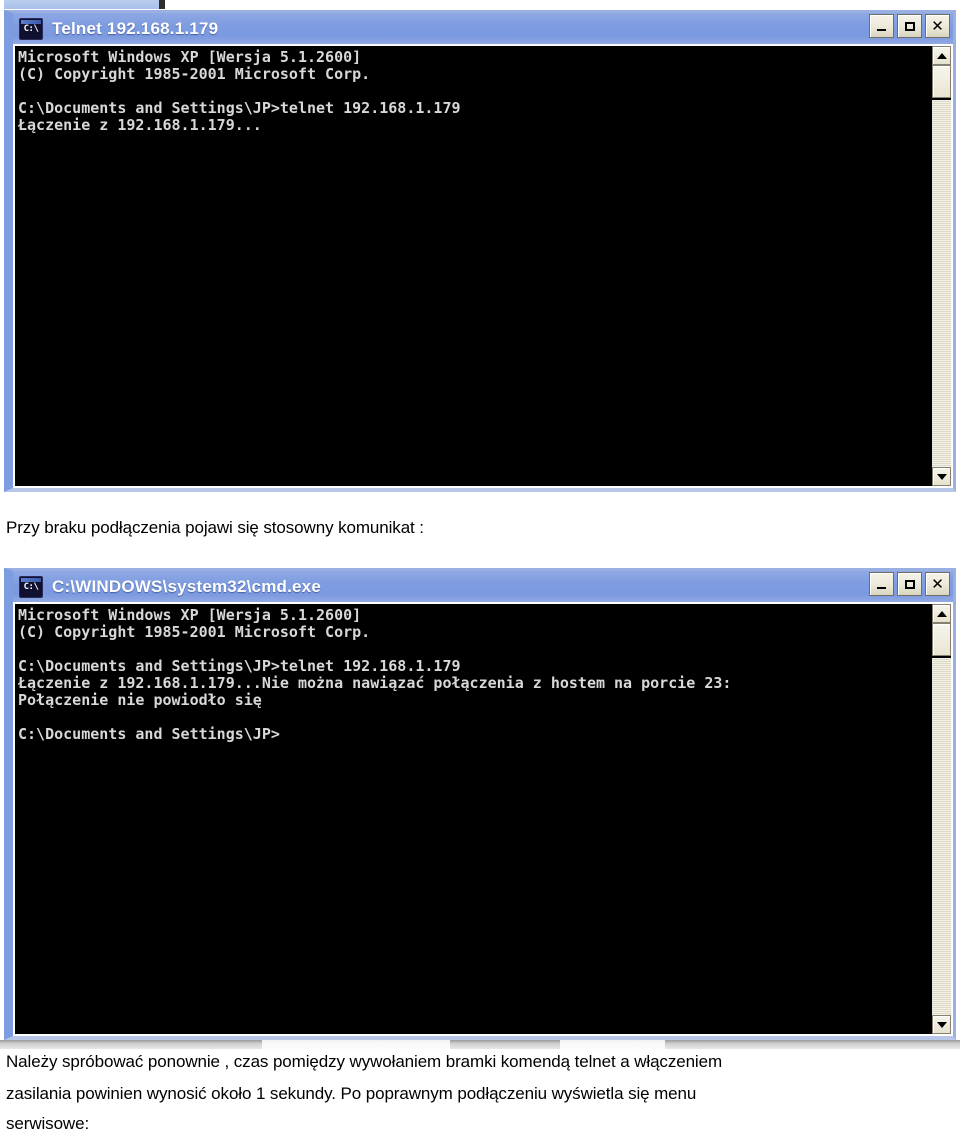  I want to click on cmd-window-controls: ✕, so click(909, 584).